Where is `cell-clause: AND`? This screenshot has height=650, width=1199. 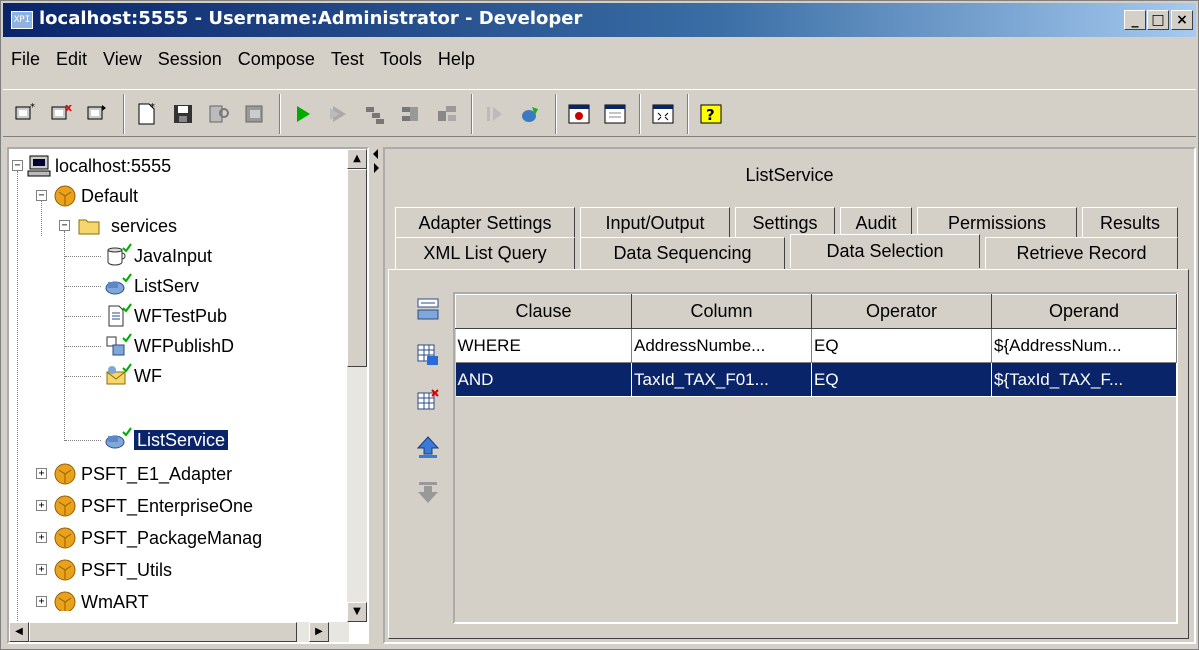 cell-clause: AND is located at coordinates (543, 379).